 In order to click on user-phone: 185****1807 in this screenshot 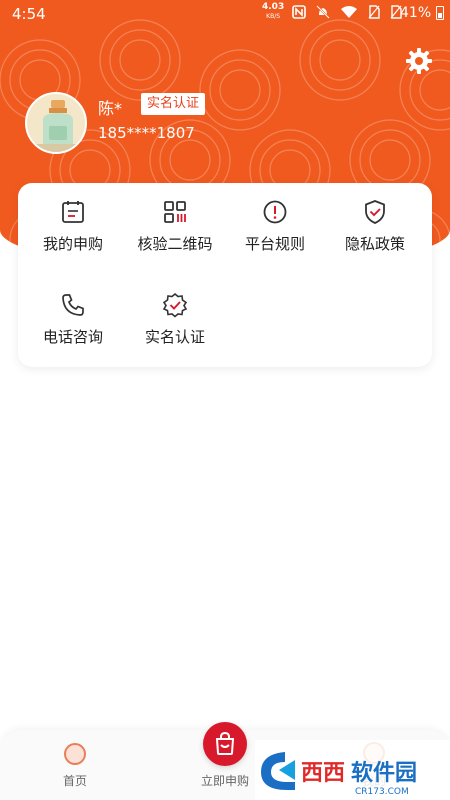, I will do `click(146, 133)`.